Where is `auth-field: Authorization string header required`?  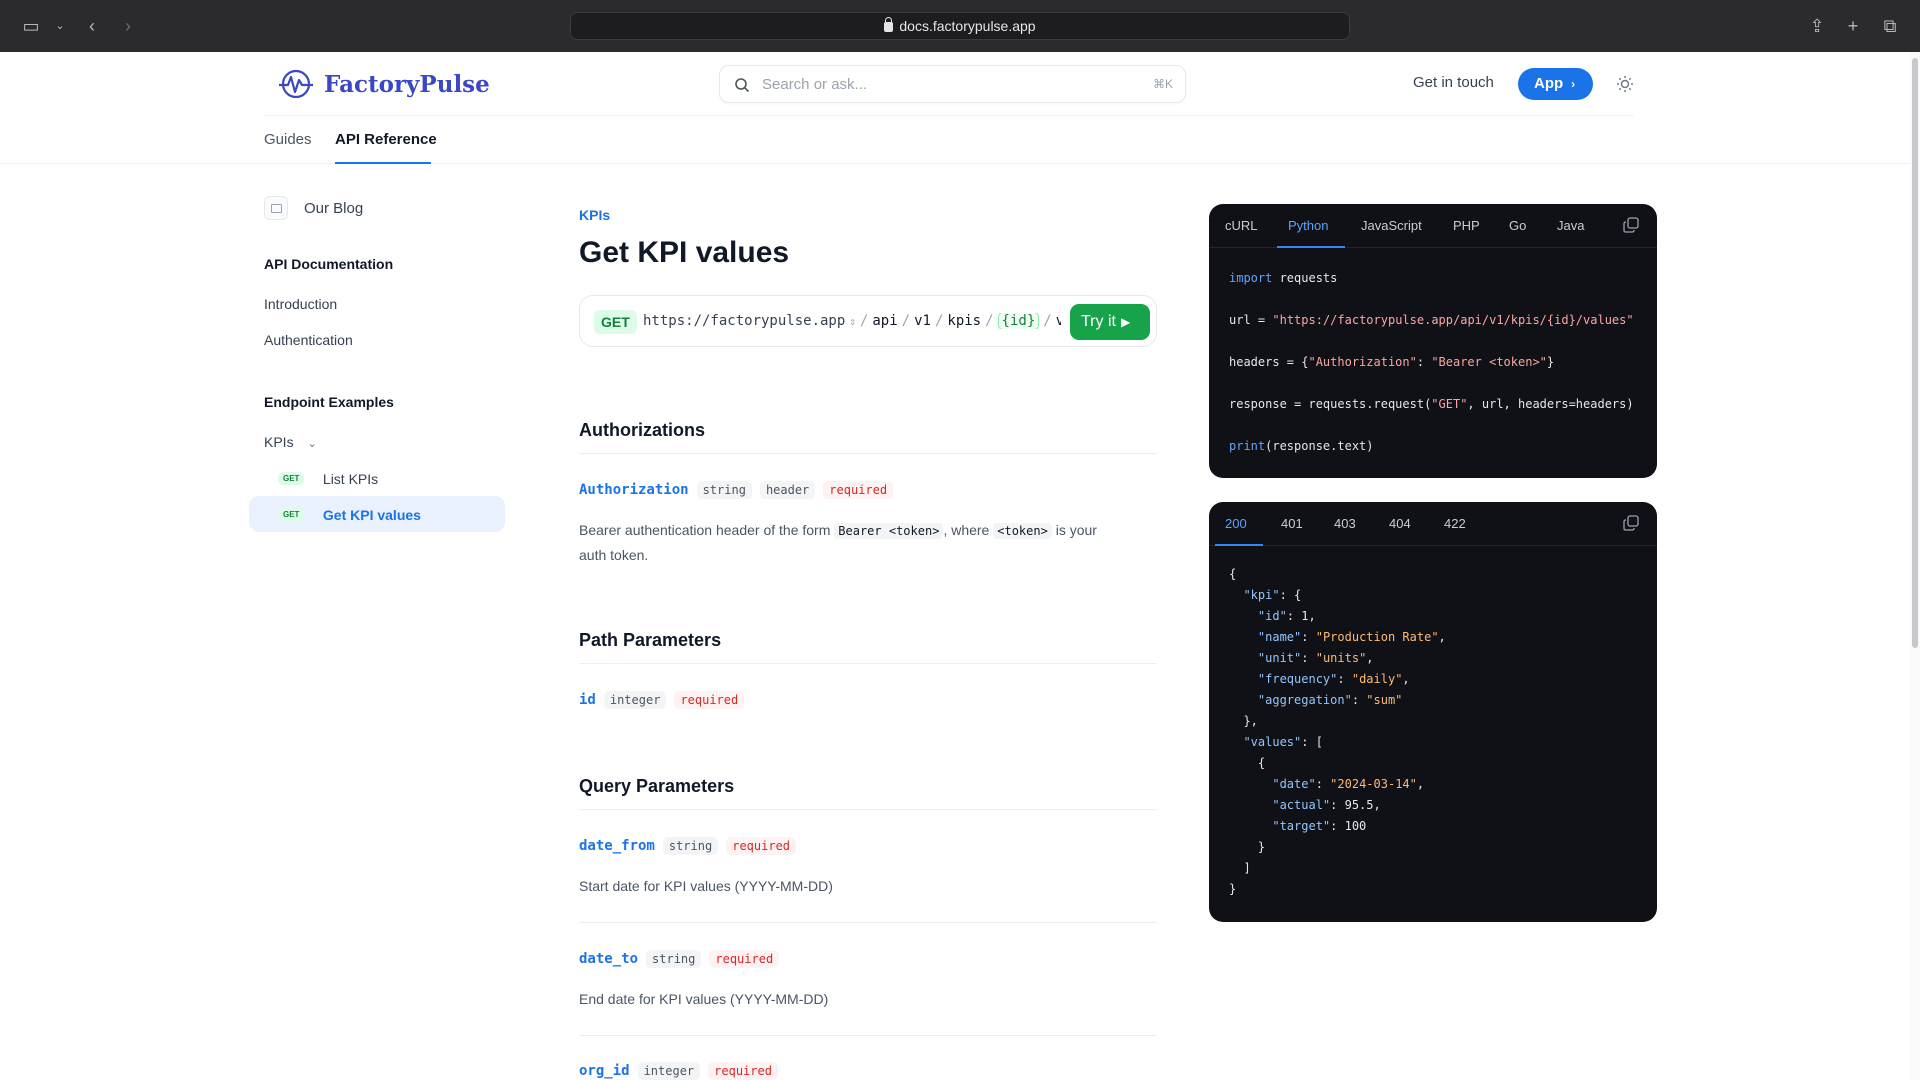 auth-field: Authorization string header required is located at coordinates (736, 490).